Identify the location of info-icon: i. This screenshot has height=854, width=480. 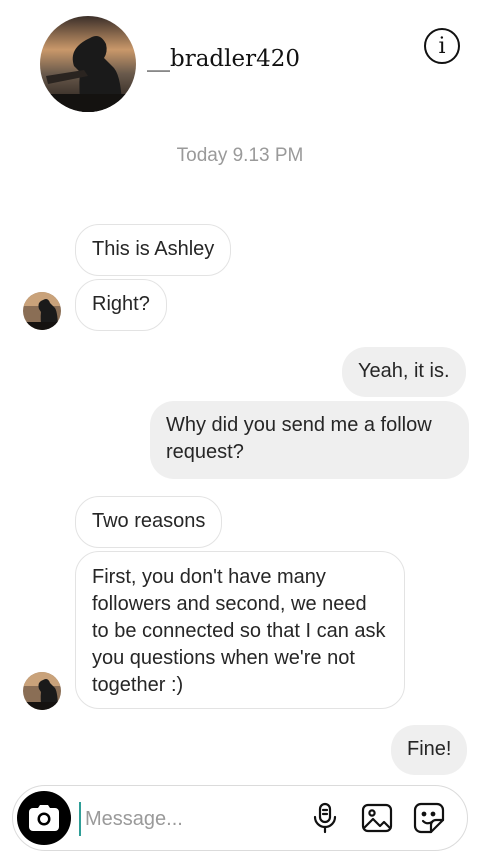
(442, 46).